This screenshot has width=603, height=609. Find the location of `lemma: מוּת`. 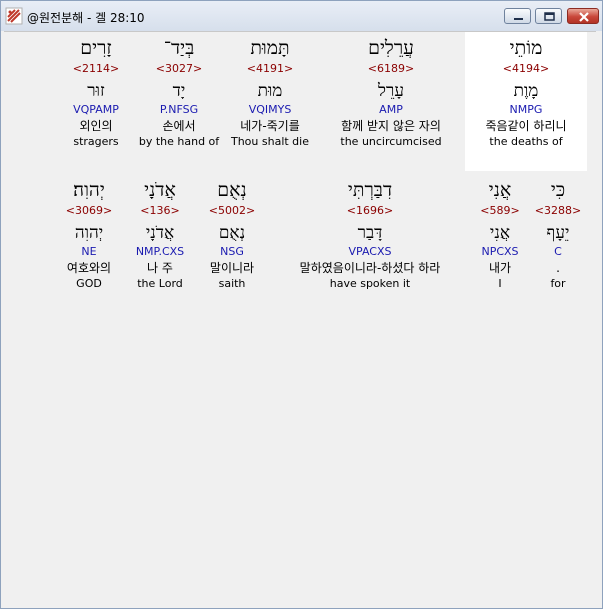

lemma: מוּת is located at coordinates (270, 91).